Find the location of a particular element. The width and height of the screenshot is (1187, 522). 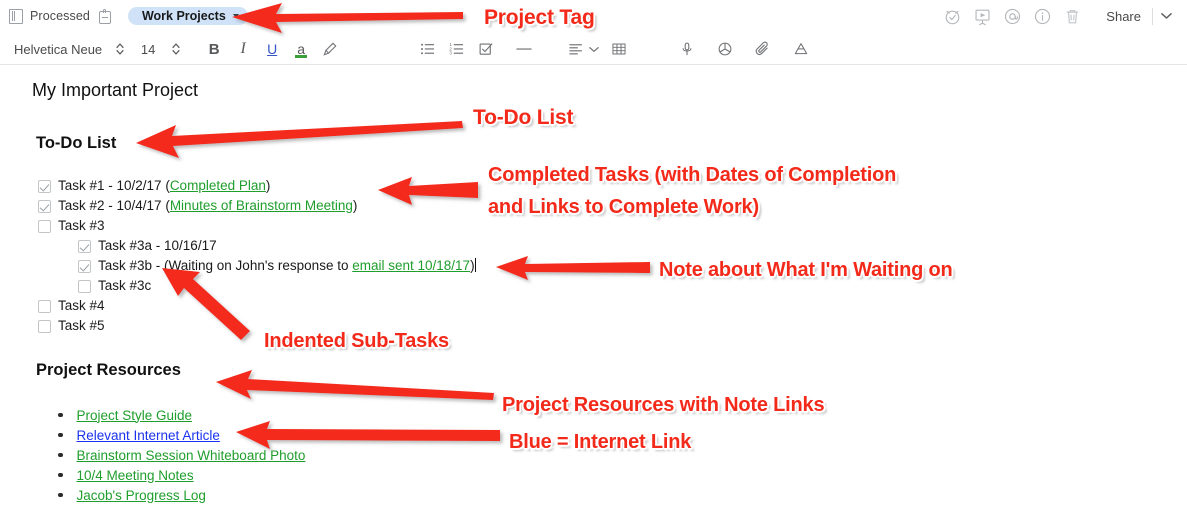

annotation-label: To-Do List is located at coordinates (523, 117).